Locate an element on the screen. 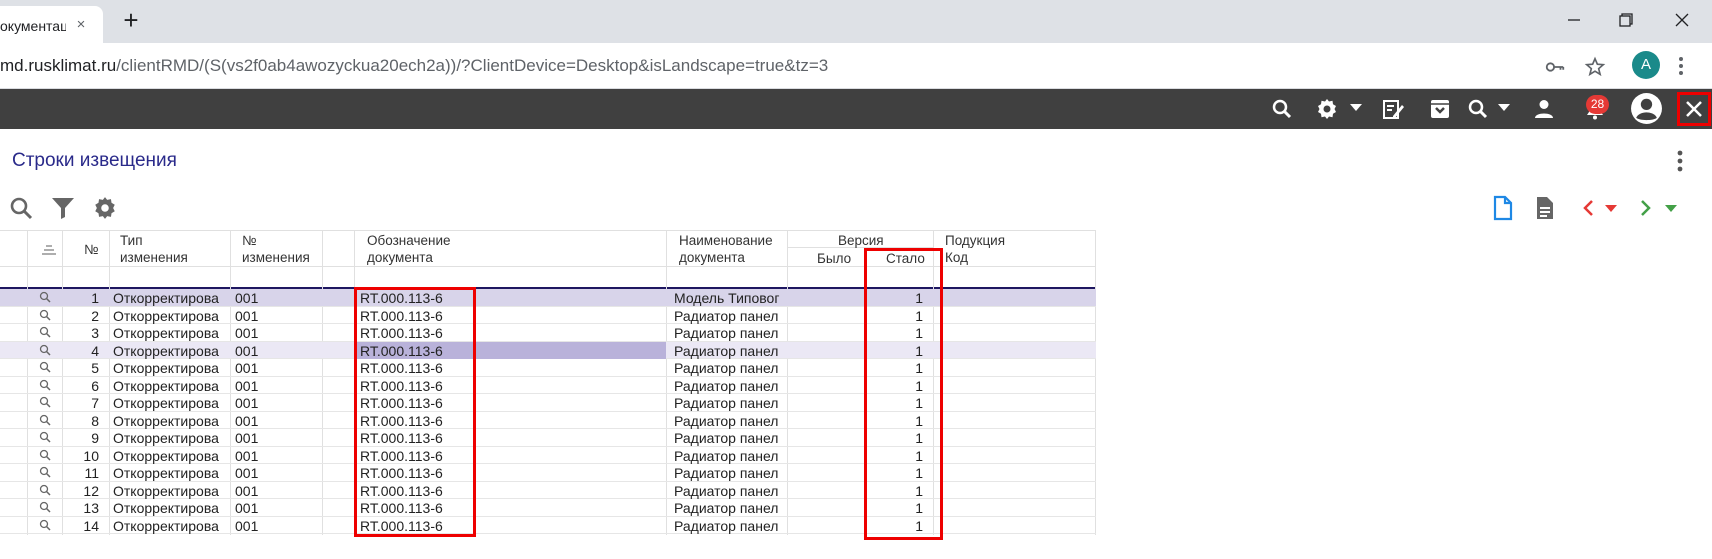  key-icon is located at coordinates (1555, 67).